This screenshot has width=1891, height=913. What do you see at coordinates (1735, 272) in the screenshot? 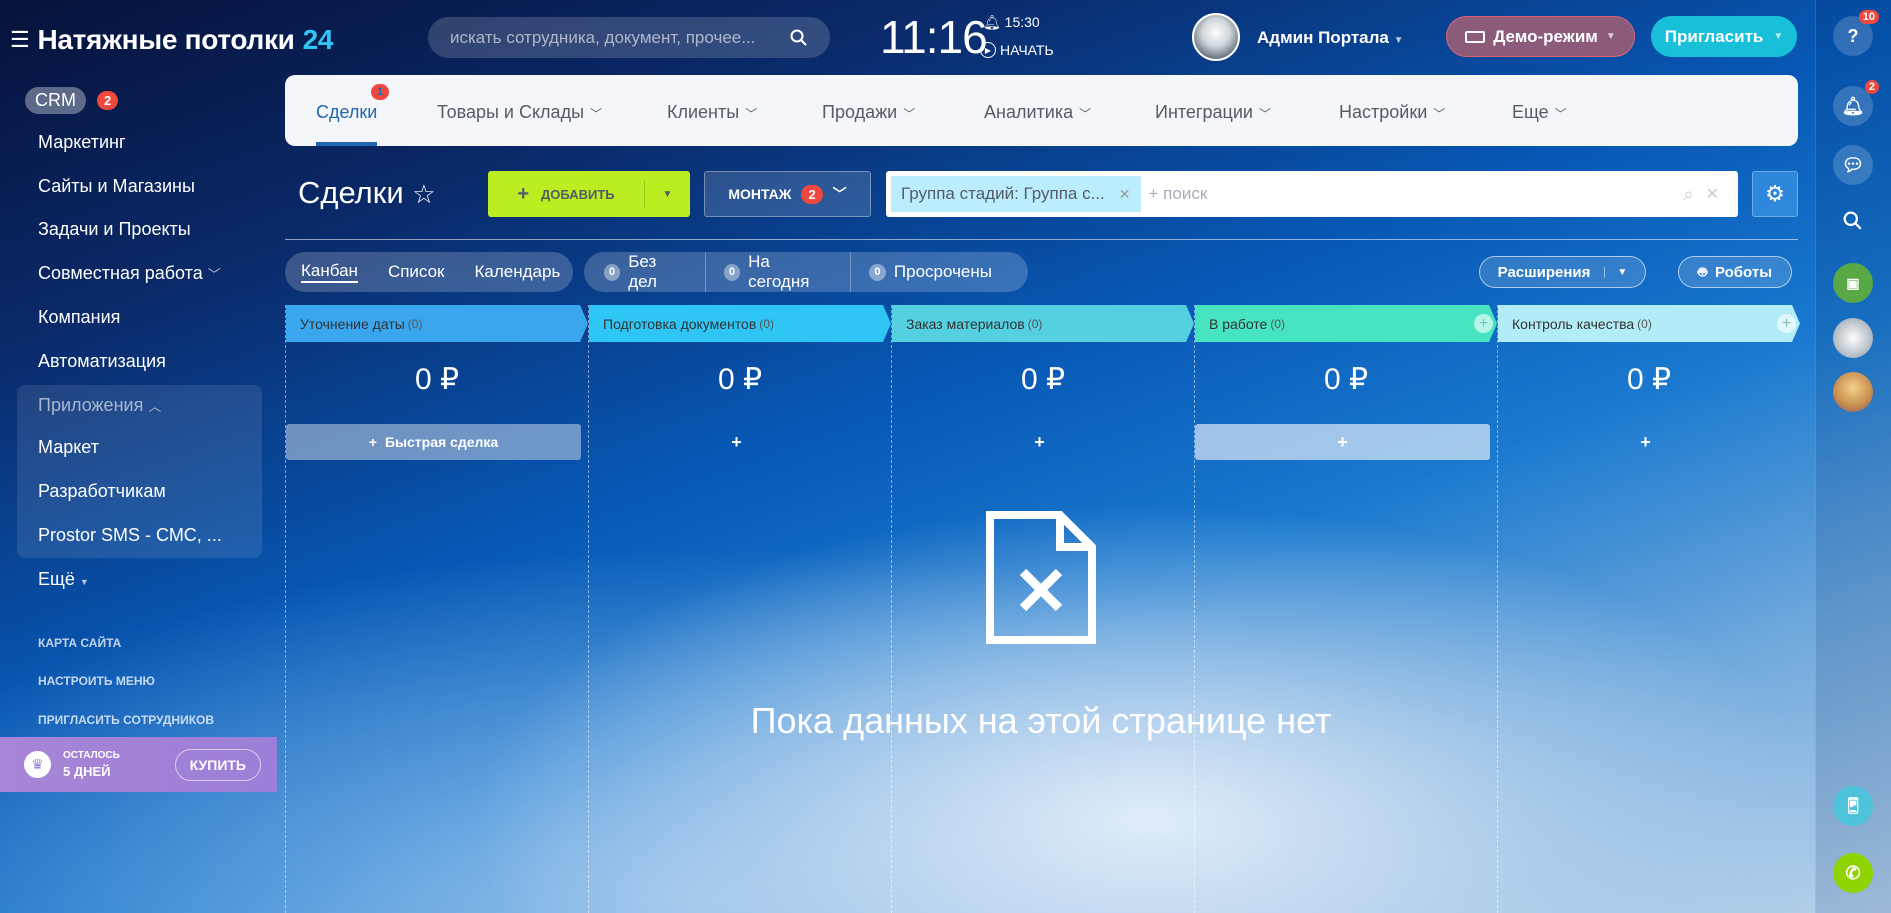
I see `robots-button: 🤖︎ Роботы` at bounding box center [1735, 272].